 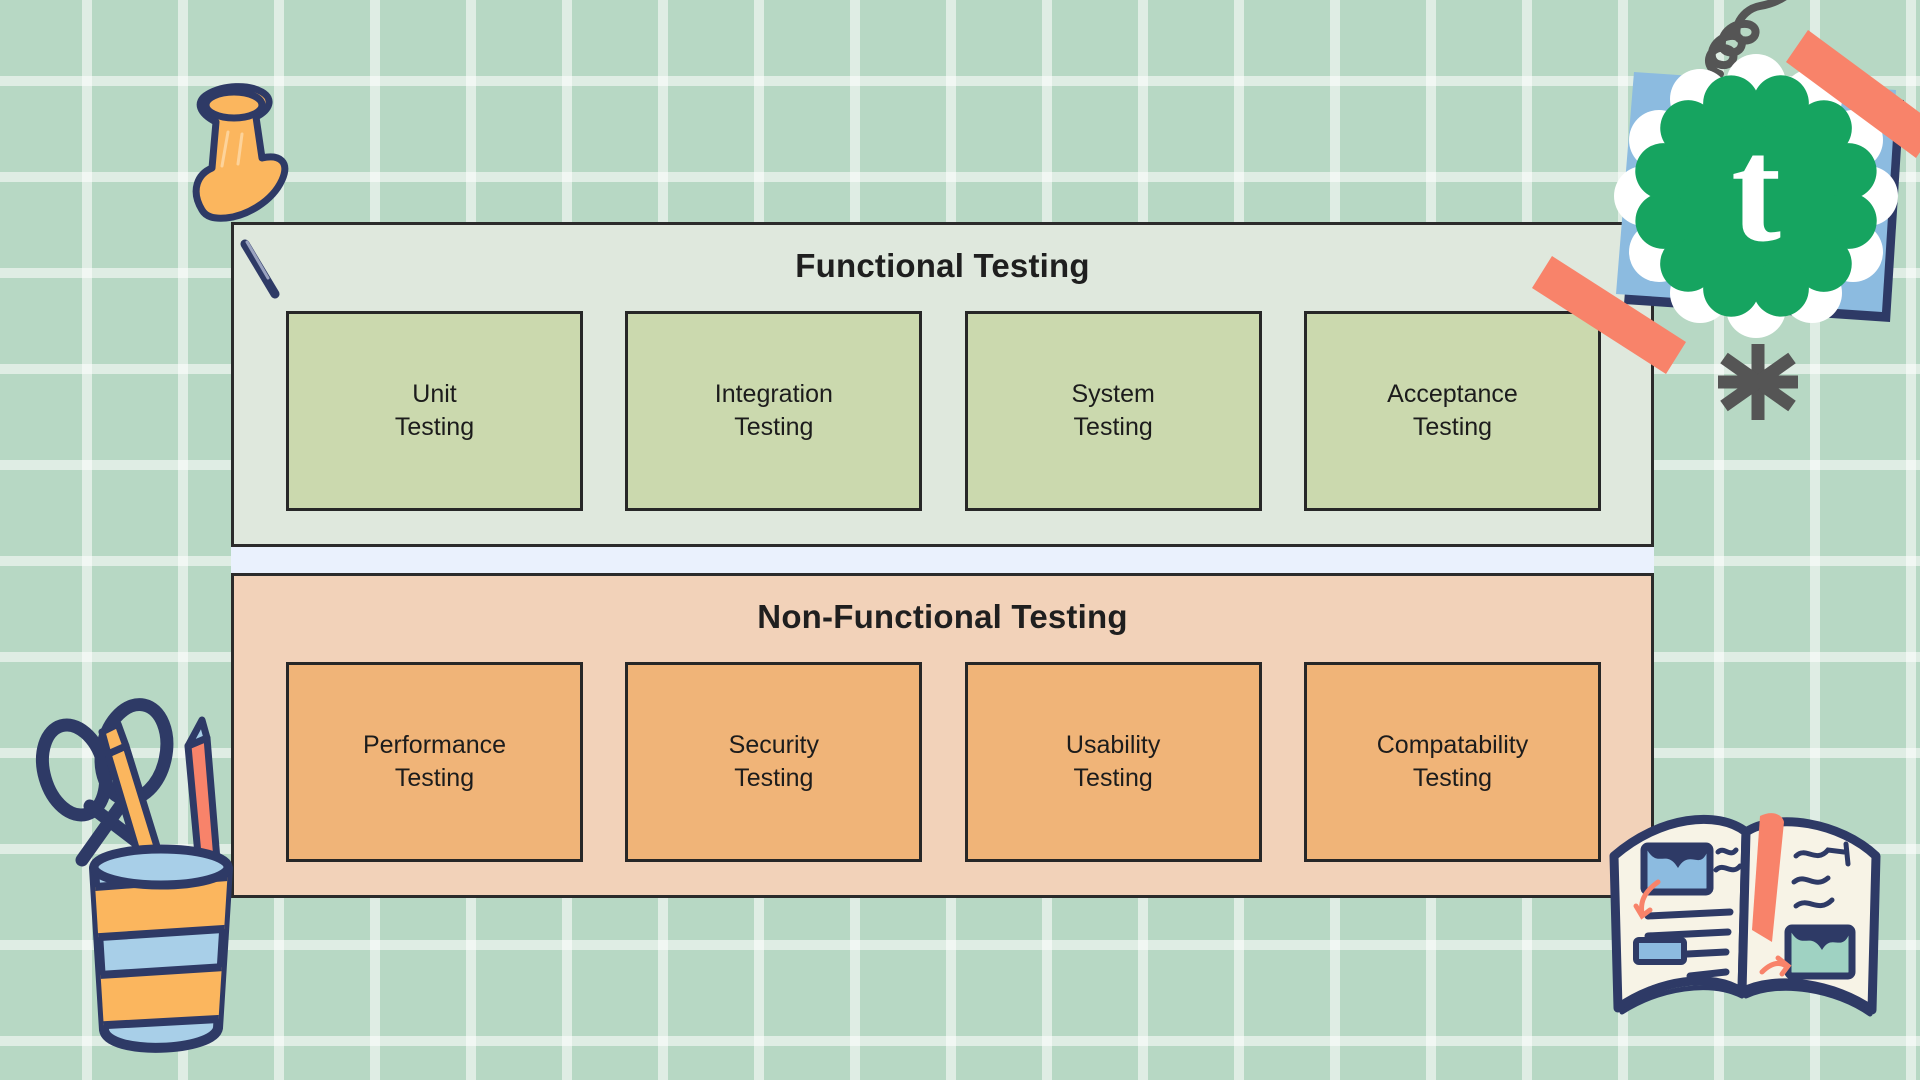 What do you see at coordinates (1452, 745) in the screenshot?
I see `card-label-line1: Compatability` at bounding box center [1452, 745].